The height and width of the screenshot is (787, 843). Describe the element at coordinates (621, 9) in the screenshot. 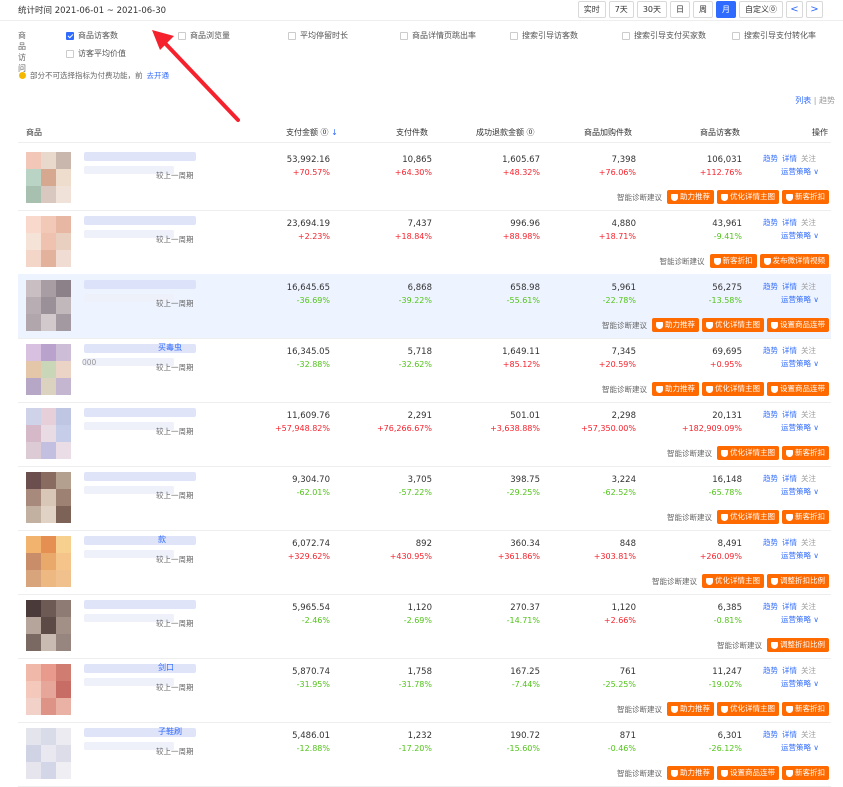

I see `range-7d: 7天` at that location.